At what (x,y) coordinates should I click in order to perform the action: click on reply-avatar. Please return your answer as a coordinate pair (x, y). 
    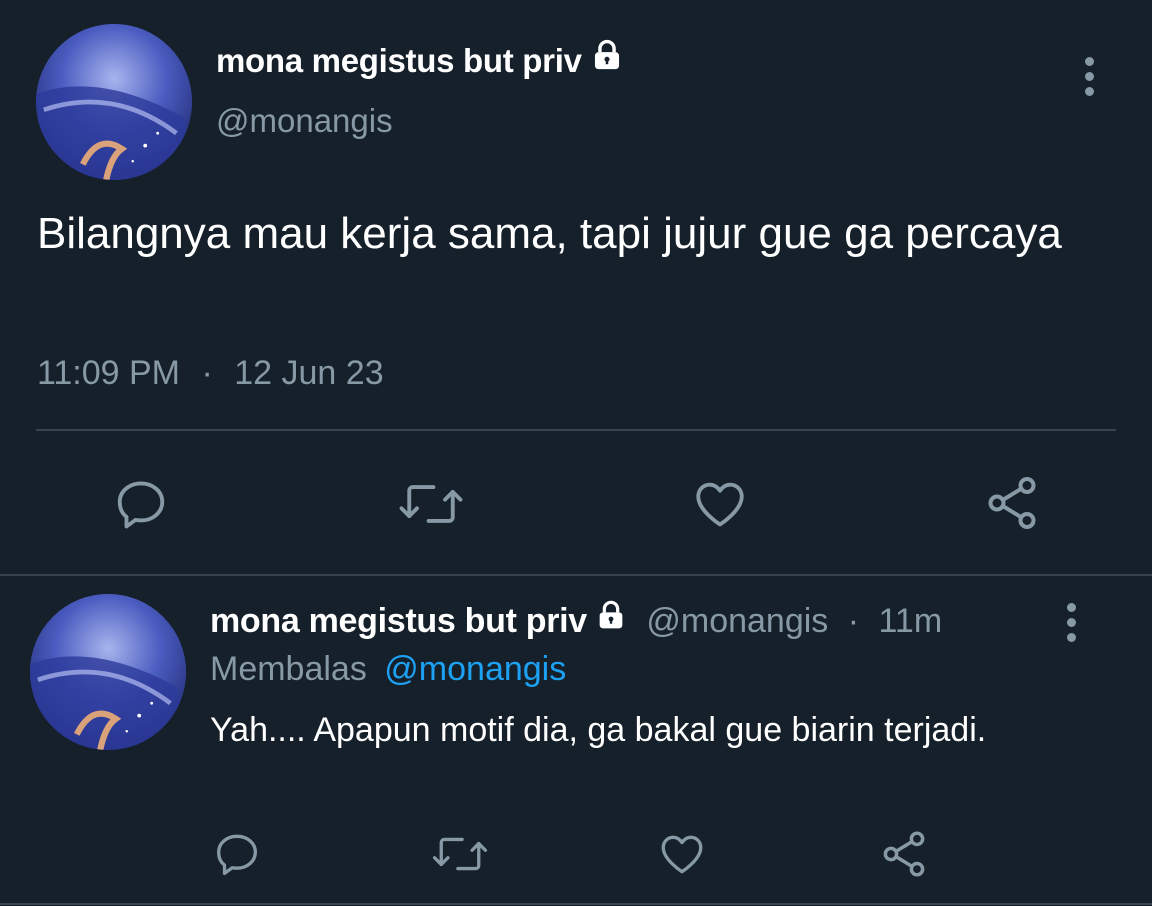
    Looking at the image, I should click on (108, 672).